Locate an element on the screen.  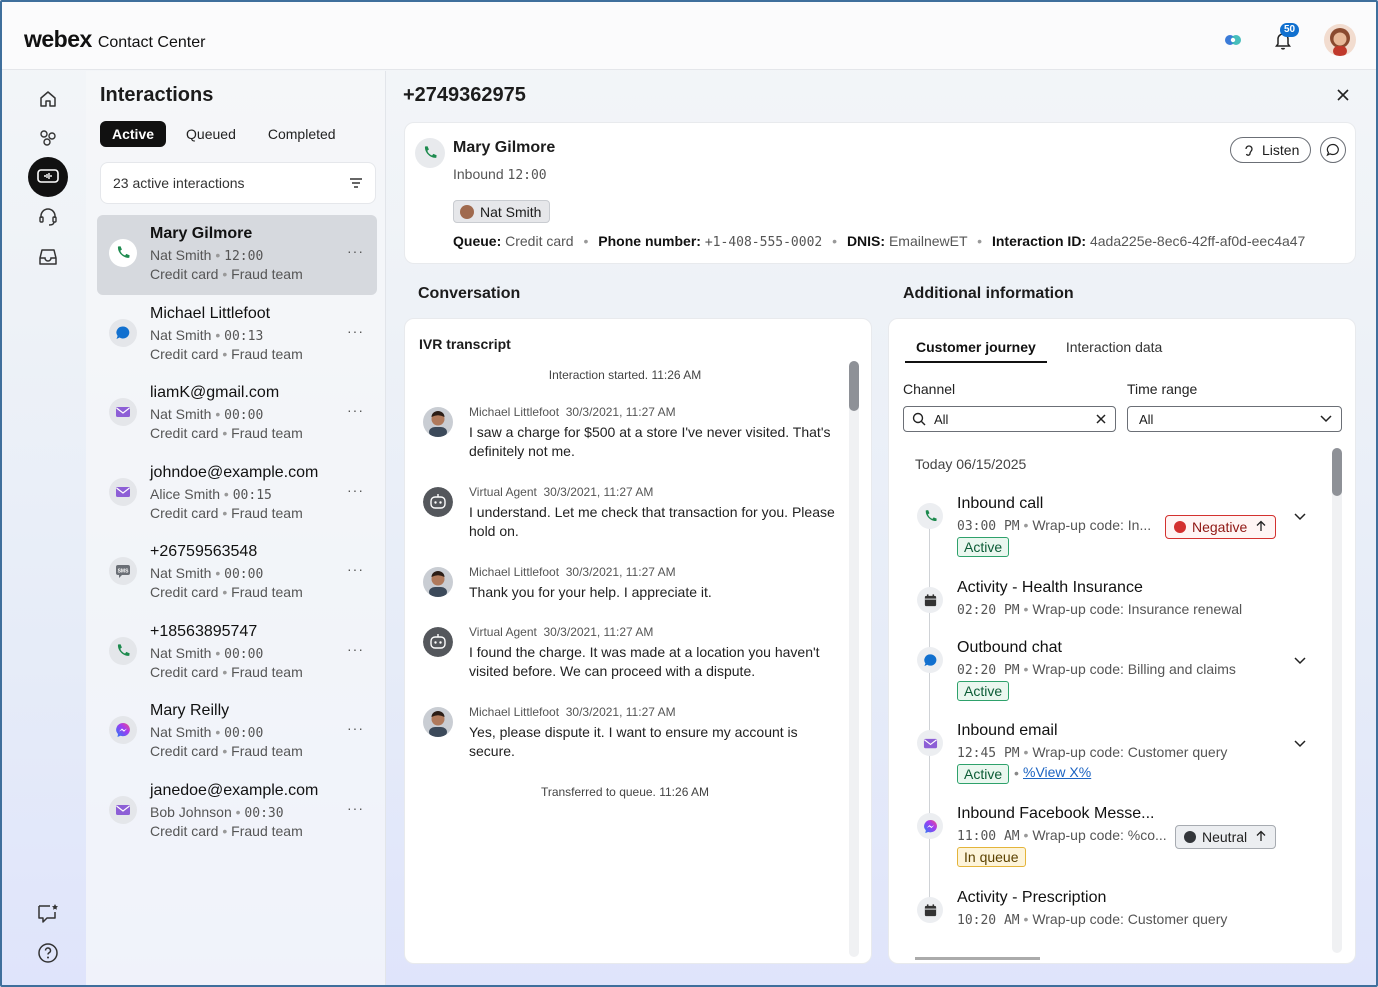
chat-bubble-icon is located at coordinates (1332, 150).